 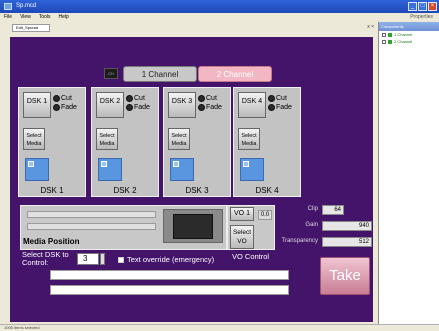 I want to click on app-icon, so click(x=8, y=6).